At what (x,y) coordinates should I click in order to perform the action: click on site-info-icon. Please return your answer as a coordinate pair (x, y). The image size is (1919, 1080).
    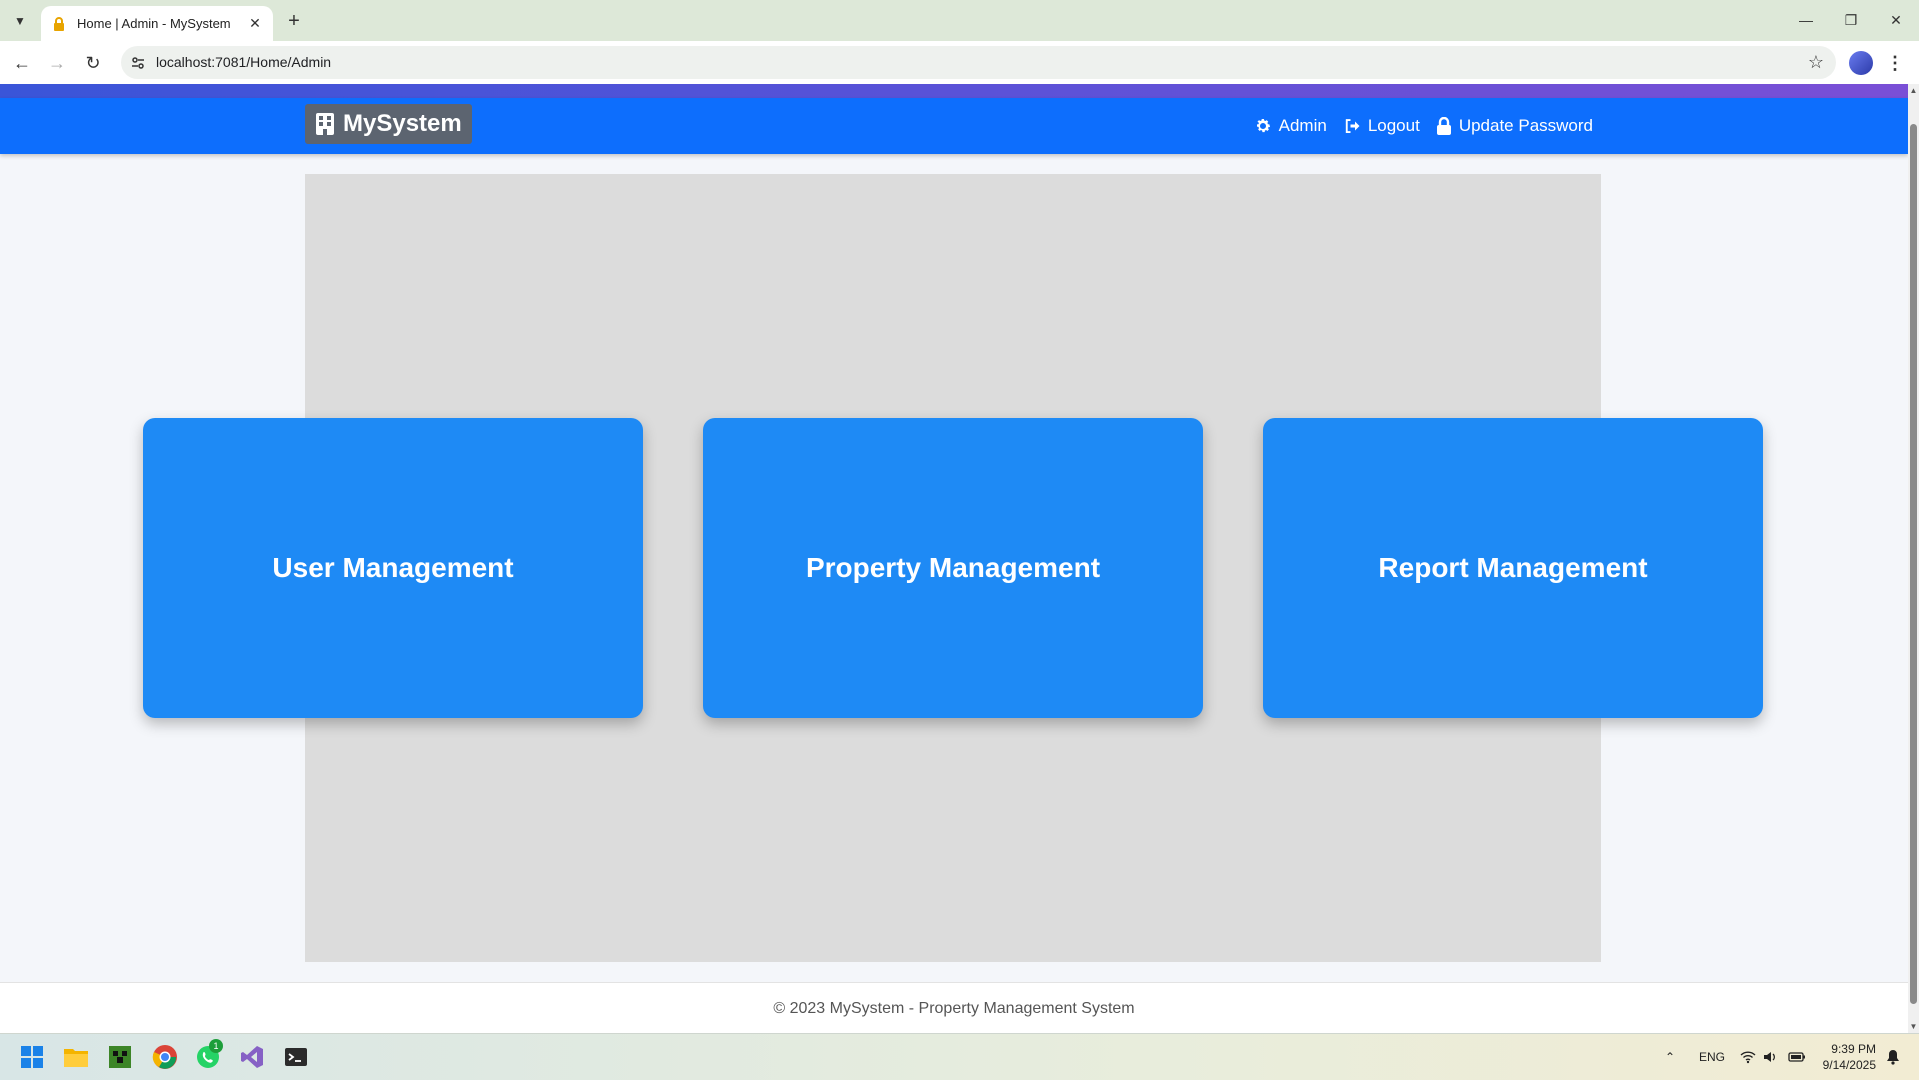
    Looking at the image, I should click on (138, 63).